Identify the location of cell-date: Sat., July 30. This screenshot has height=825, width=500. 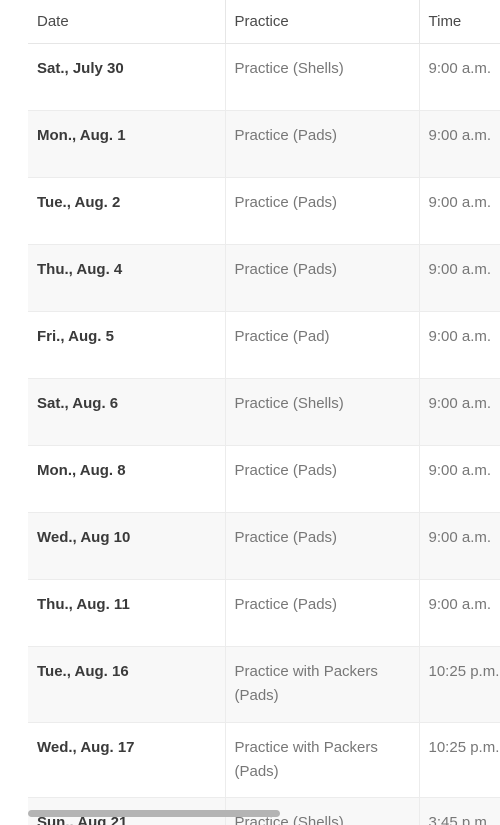
(127, 77).